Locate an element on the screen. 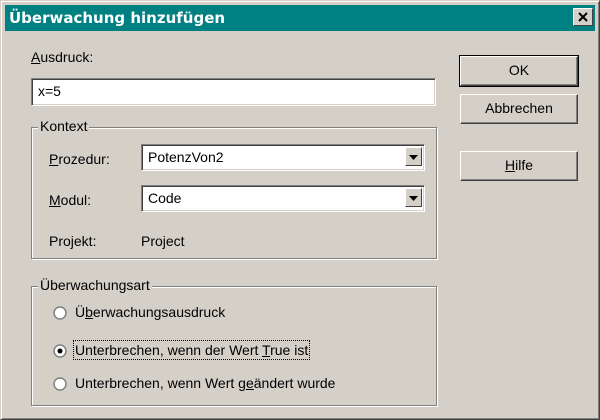  watch-type-group-title: Überwachungsart is located at coordinates (95, 285).